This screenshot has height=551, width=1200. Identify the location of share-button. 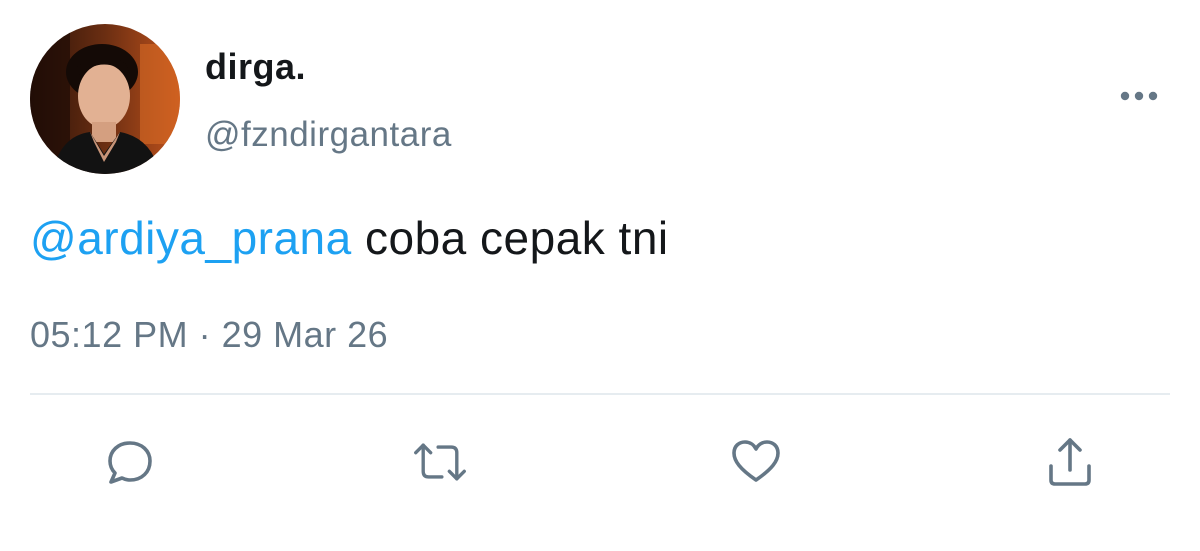
(1070, 462).